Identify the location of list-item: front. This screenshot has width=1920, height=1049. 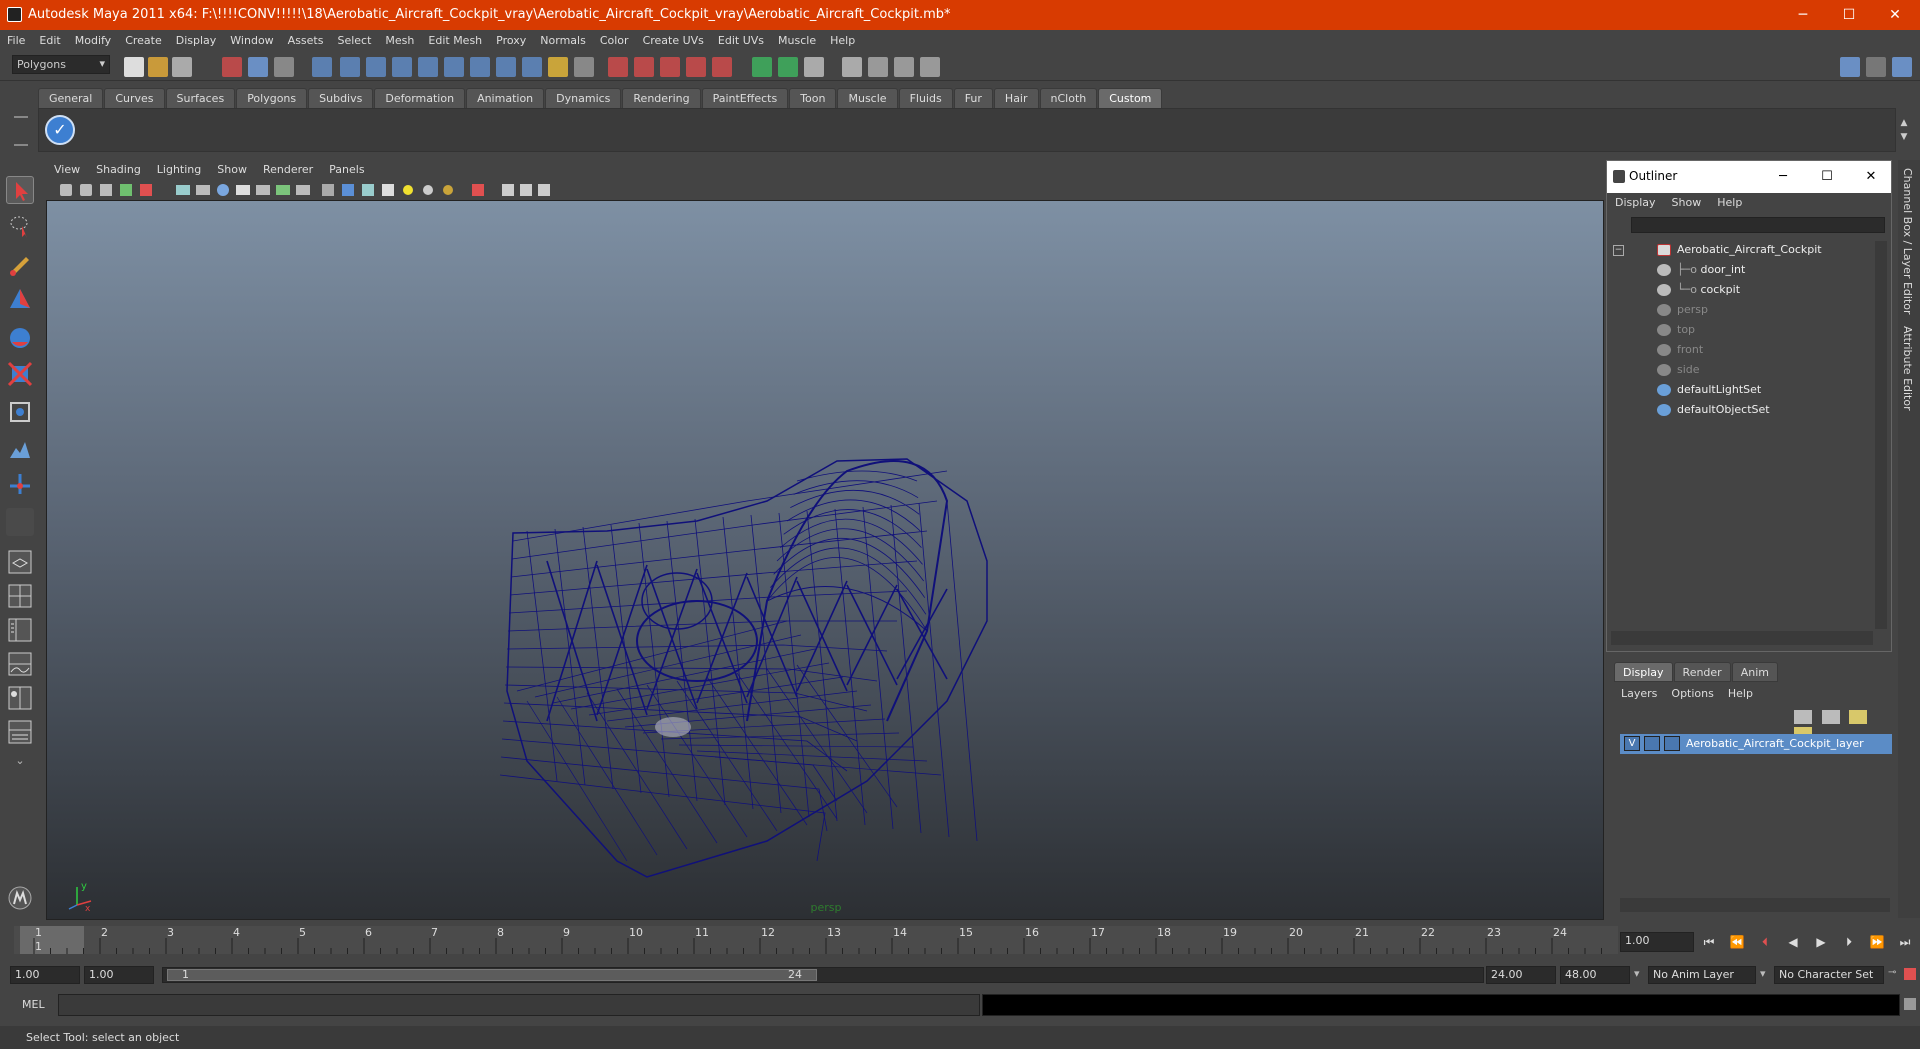
(1680, 350).